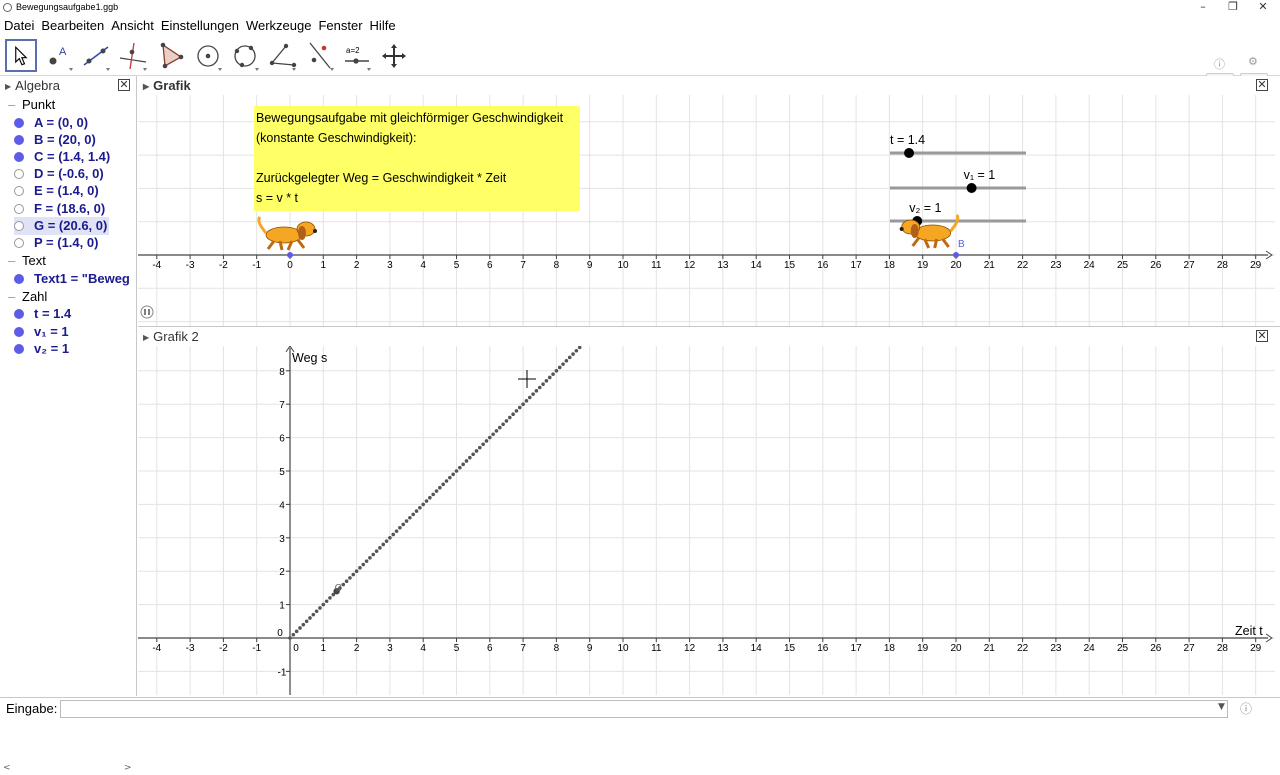  I want to click on circle-tool-button, so click(208, 55).